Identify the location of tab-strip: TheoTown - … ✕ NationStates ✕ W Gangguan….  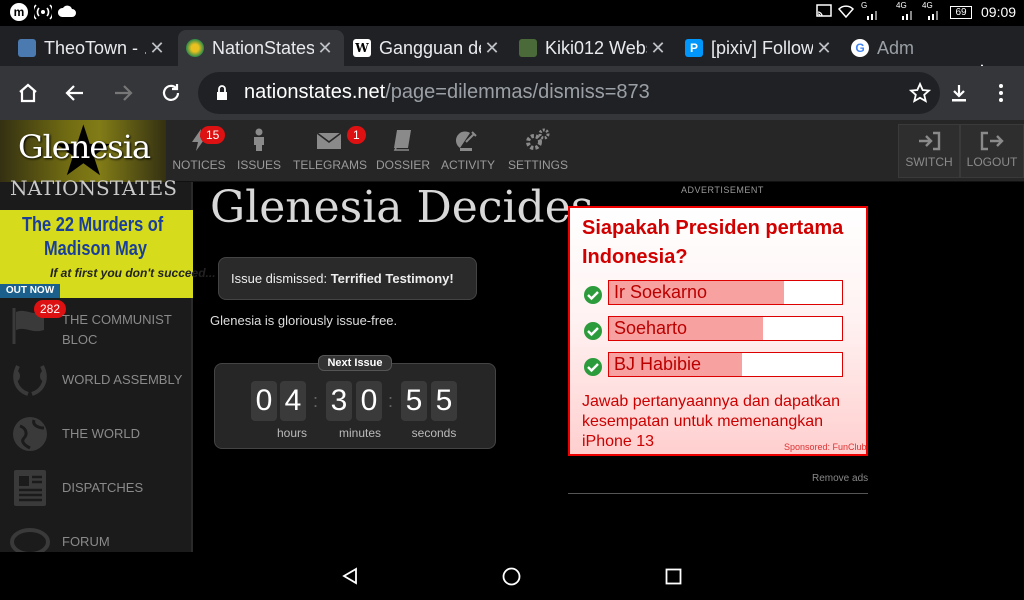
(512, 56).